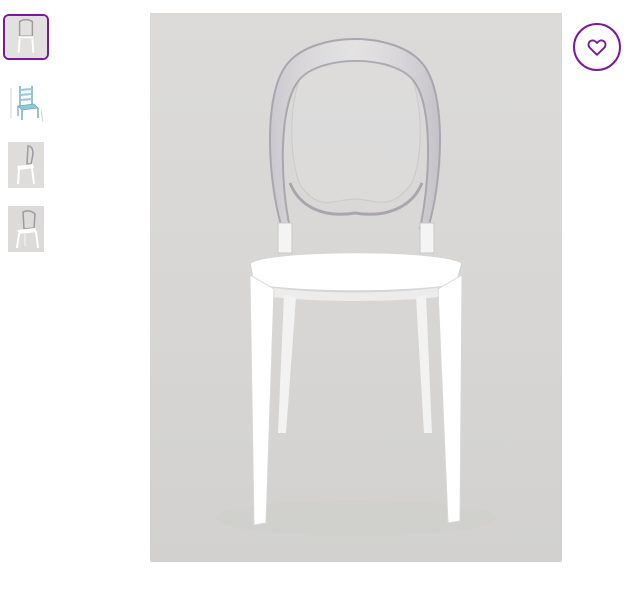 This screenshot has width=639, height=591. I want to click on blue-chair-diagram-thumbnail, so click(26, 103).